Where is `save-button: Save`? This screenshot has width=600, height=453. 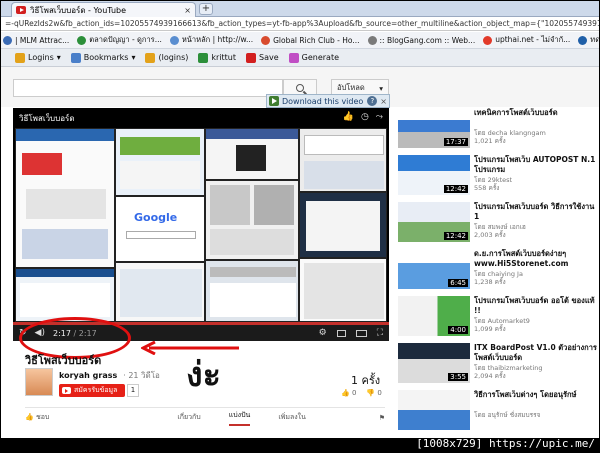 save-button: Save is located at coordinates (262, 57).